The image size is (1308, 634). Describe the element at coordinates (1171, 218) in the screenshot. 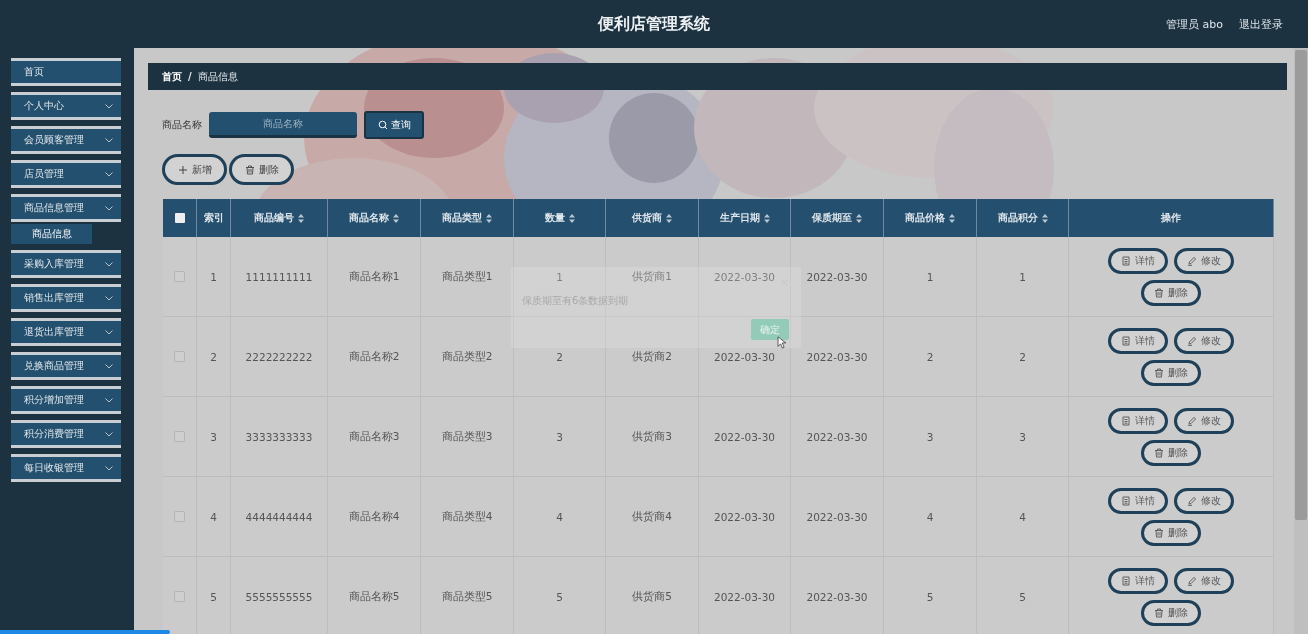

I see `column-header: 操作` at that location.